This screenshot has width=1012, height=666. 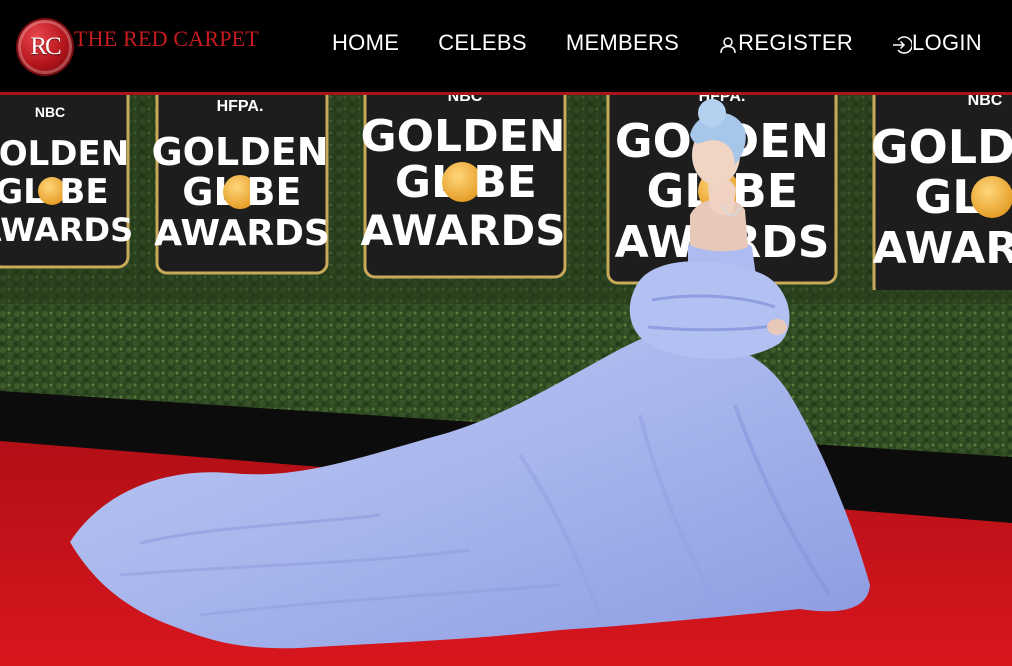 I want to click on nav-home-label: HOME, so click(x=365, y=42).